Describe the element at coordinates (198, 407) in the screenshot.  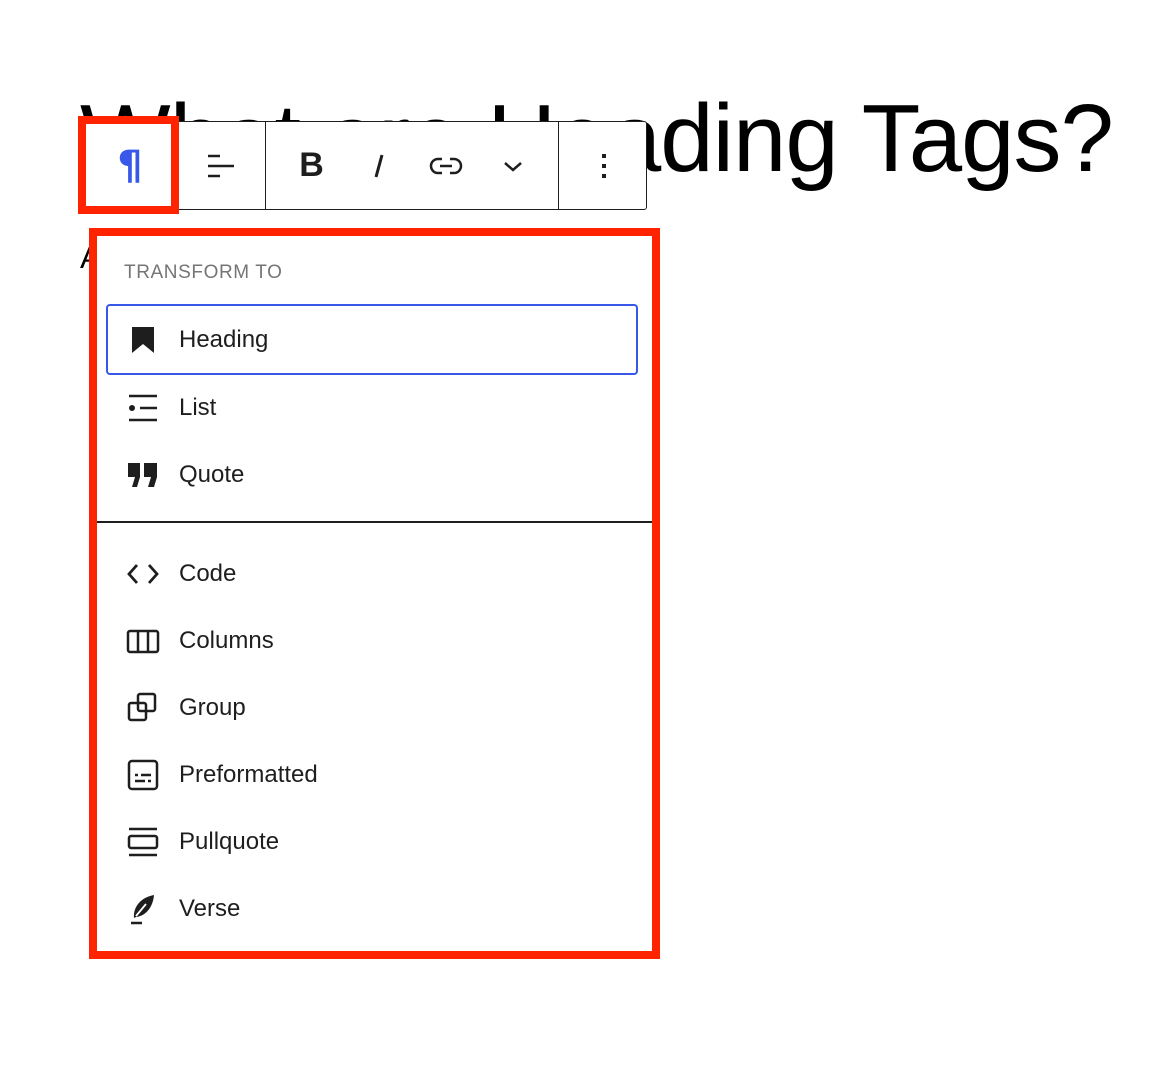
I see `menu-item-label: List` at that location.